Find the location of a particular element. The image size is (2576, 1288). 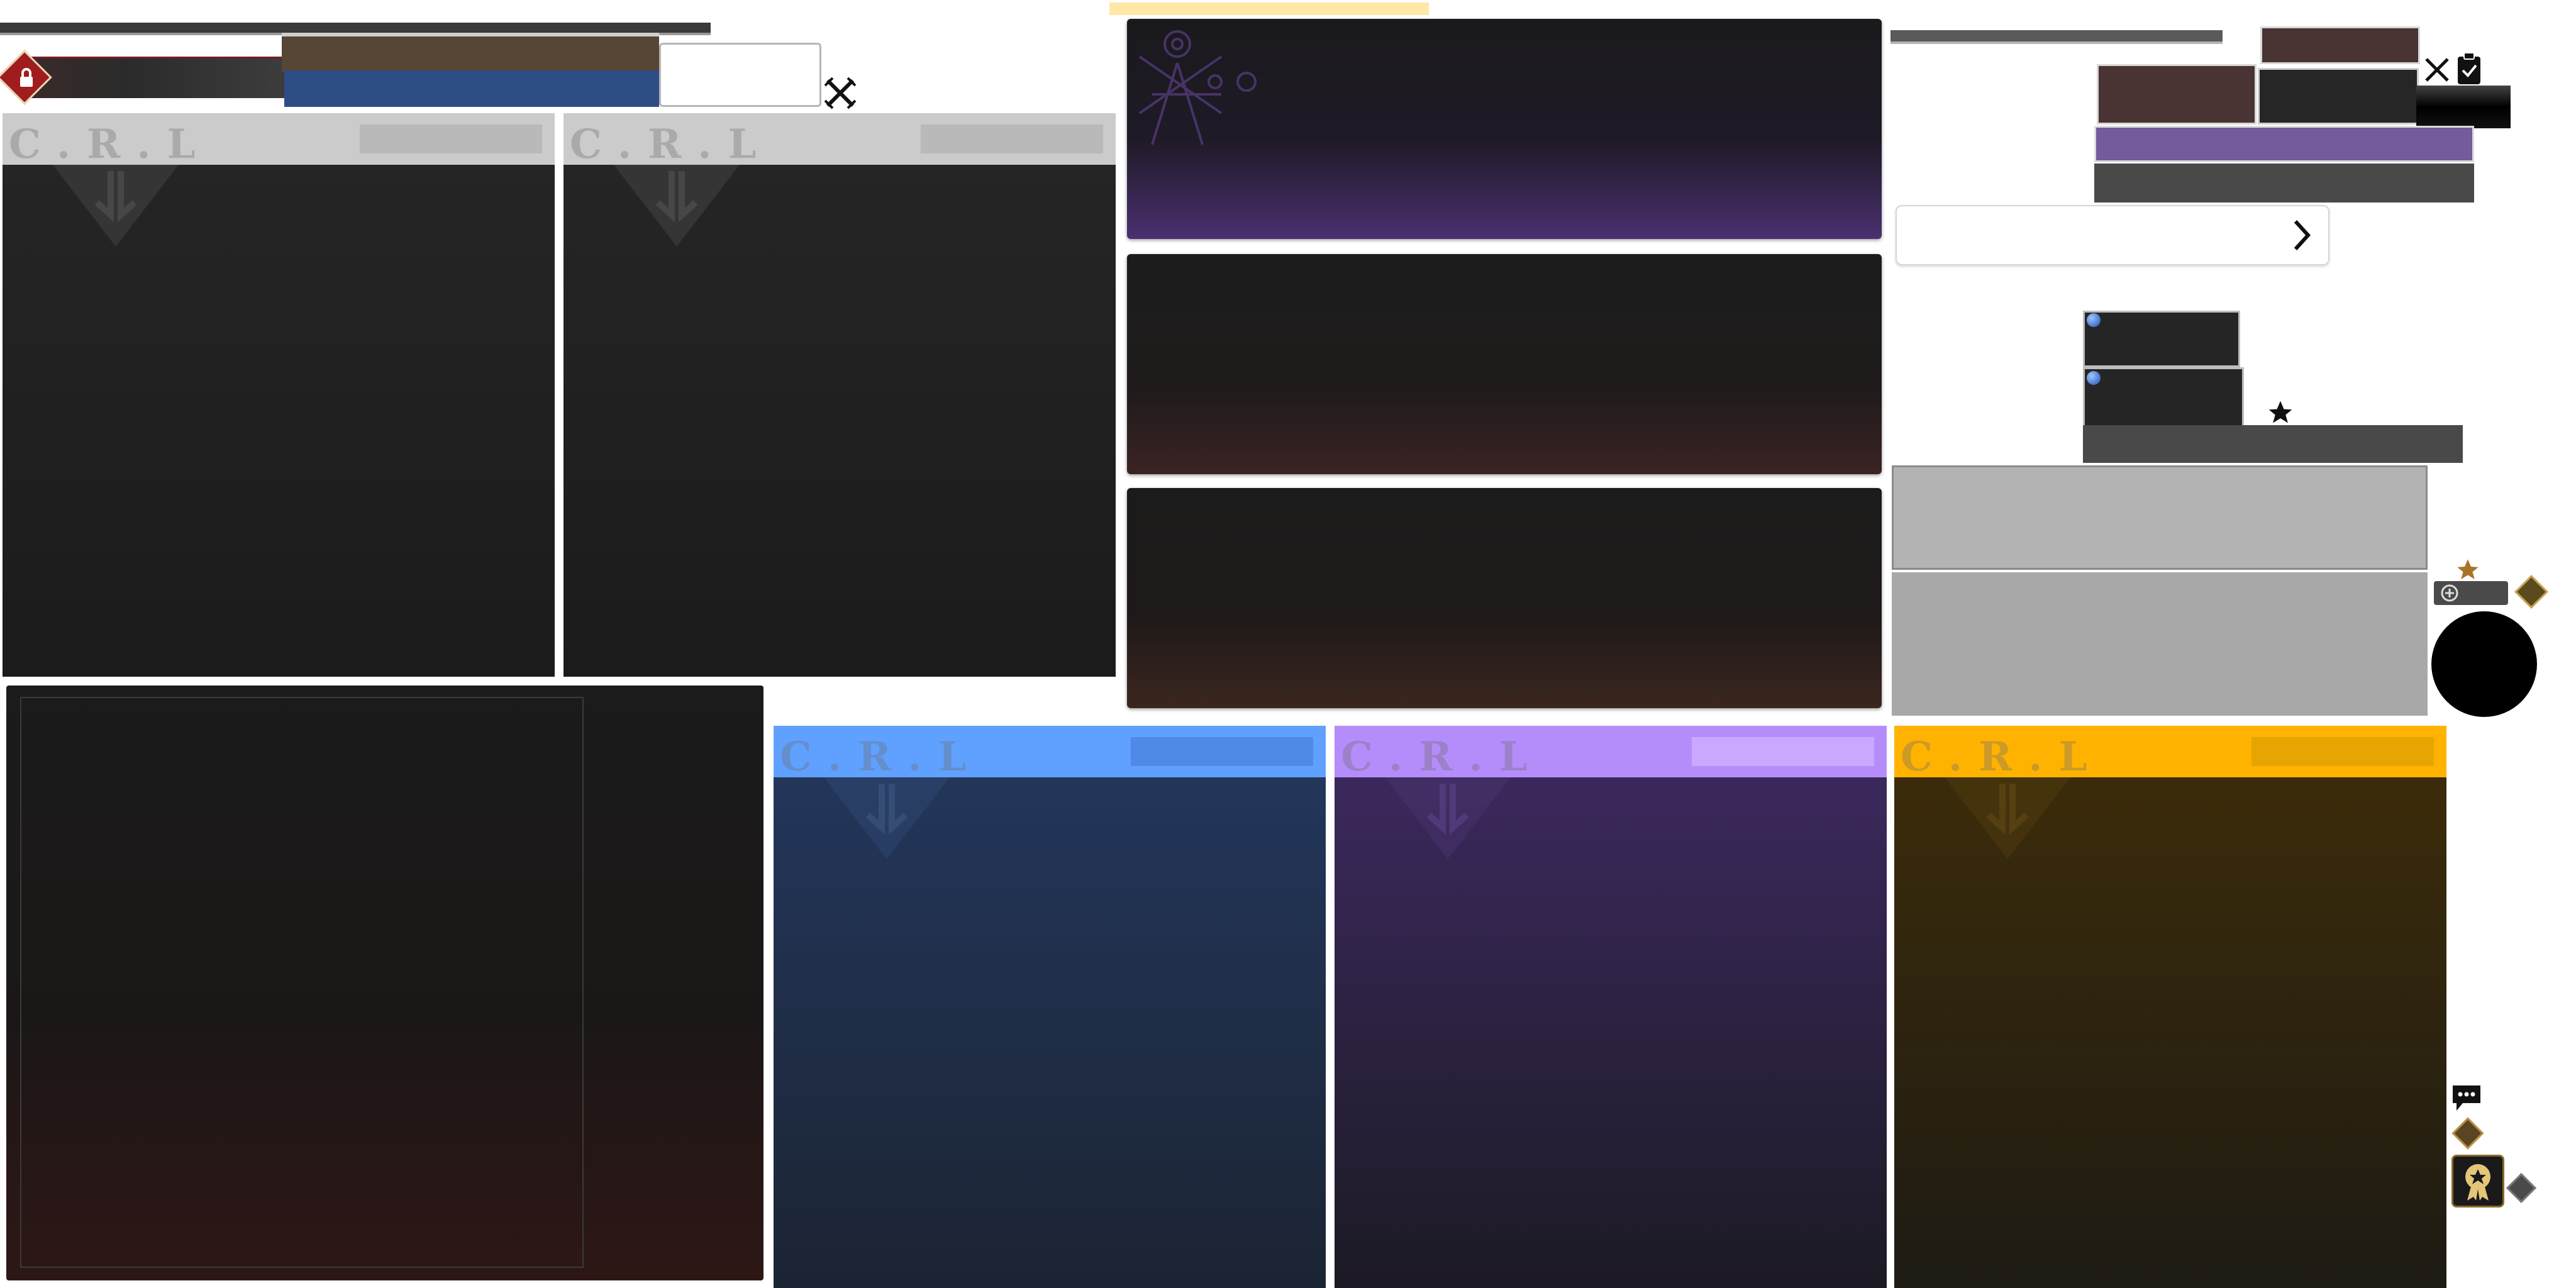

crl-card-blue: C.R.L is located at coordinates (1050, 1007).